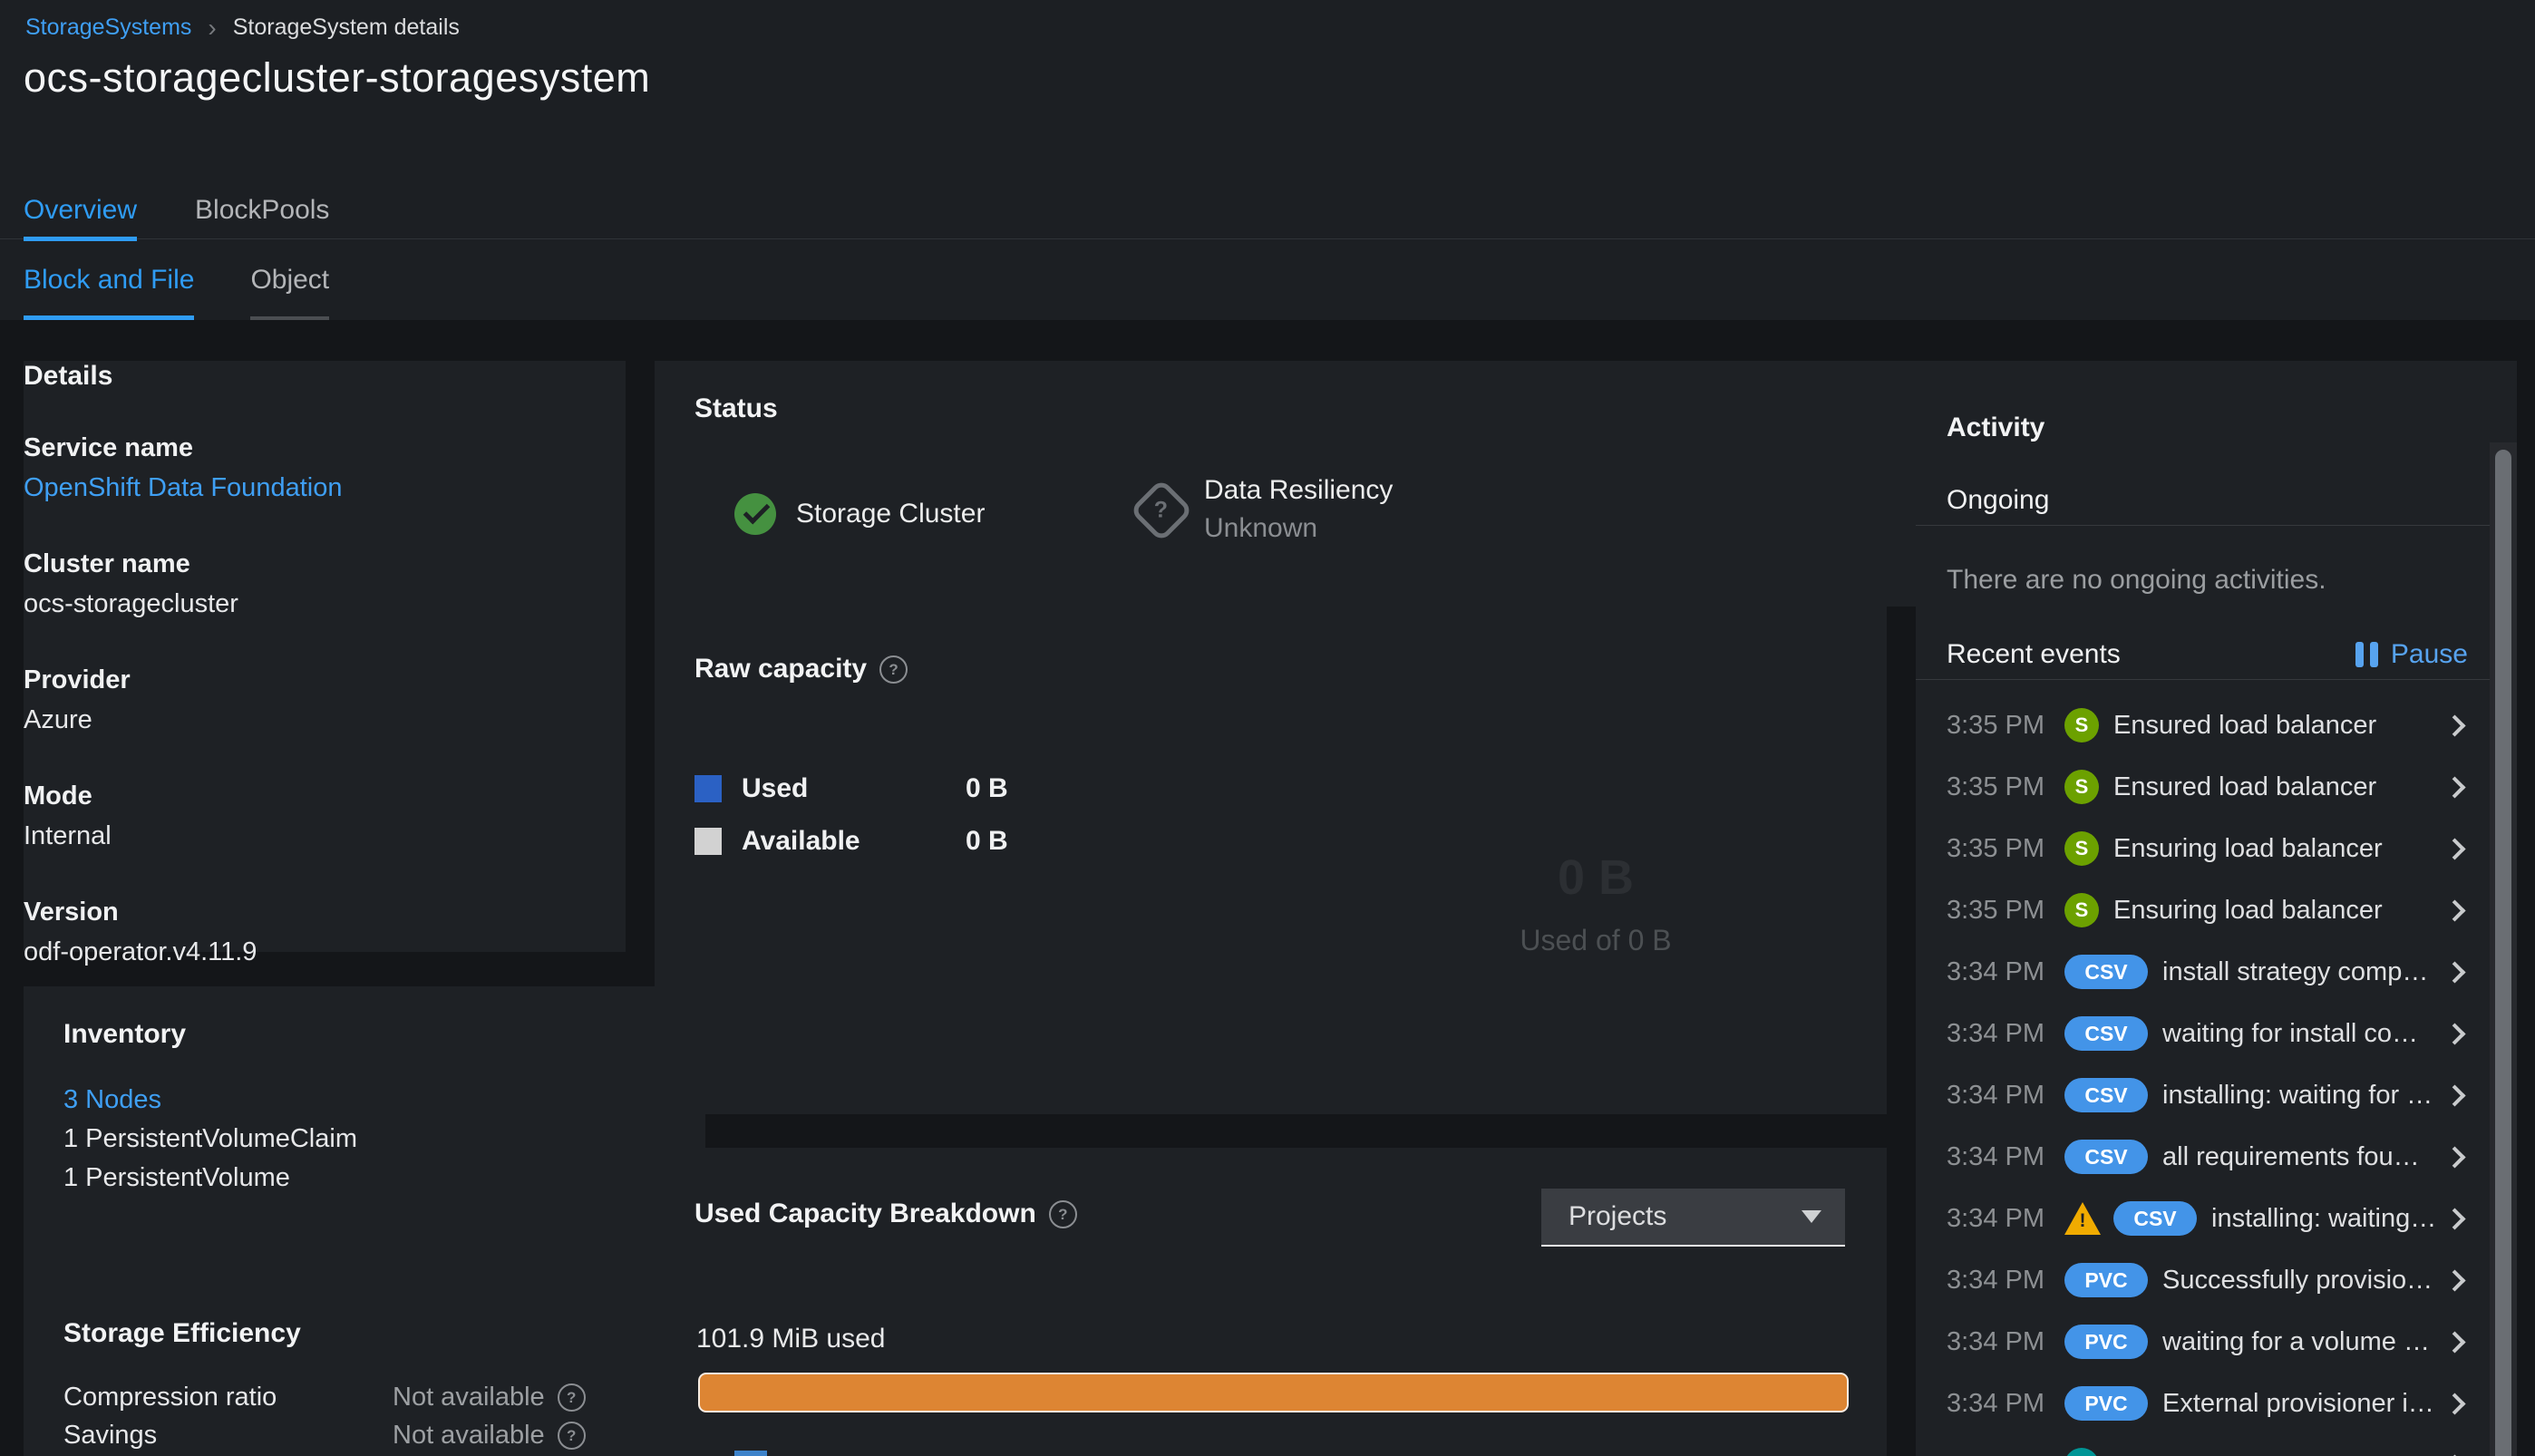 This screenshot has width=2535, height=1456. Describe the element at coordinates (1596, 940) in the screenshot. I see `donut-caption: Used of 0 B` at that location.